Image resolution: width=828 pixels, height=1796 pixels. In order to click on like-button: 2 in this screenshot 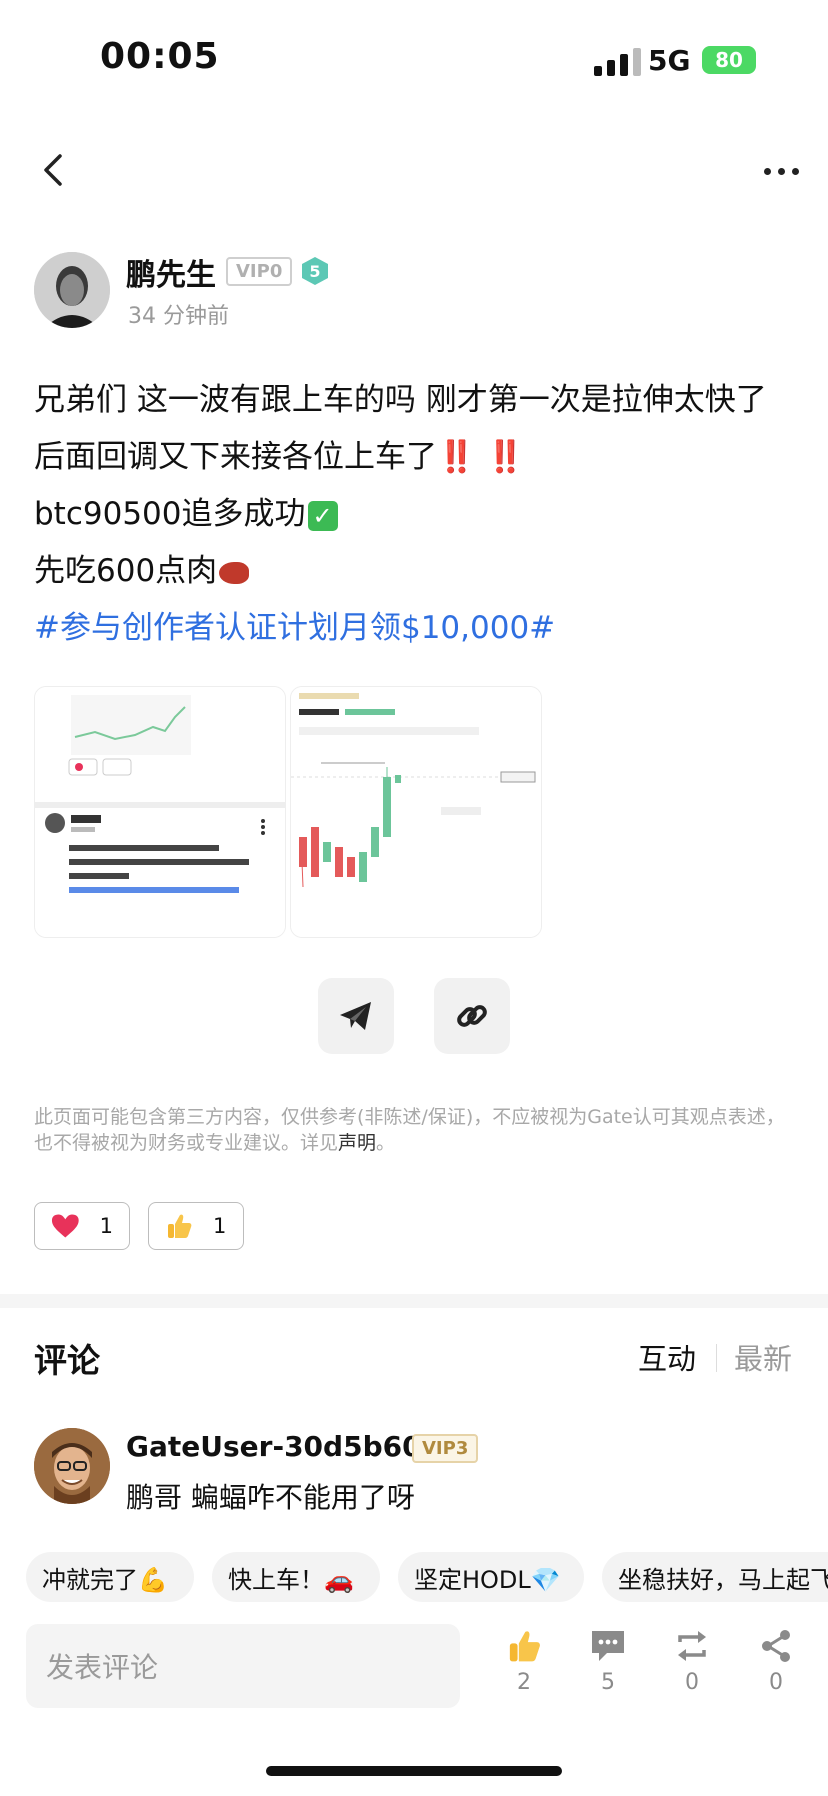, I will do `click(524, 1661)`.